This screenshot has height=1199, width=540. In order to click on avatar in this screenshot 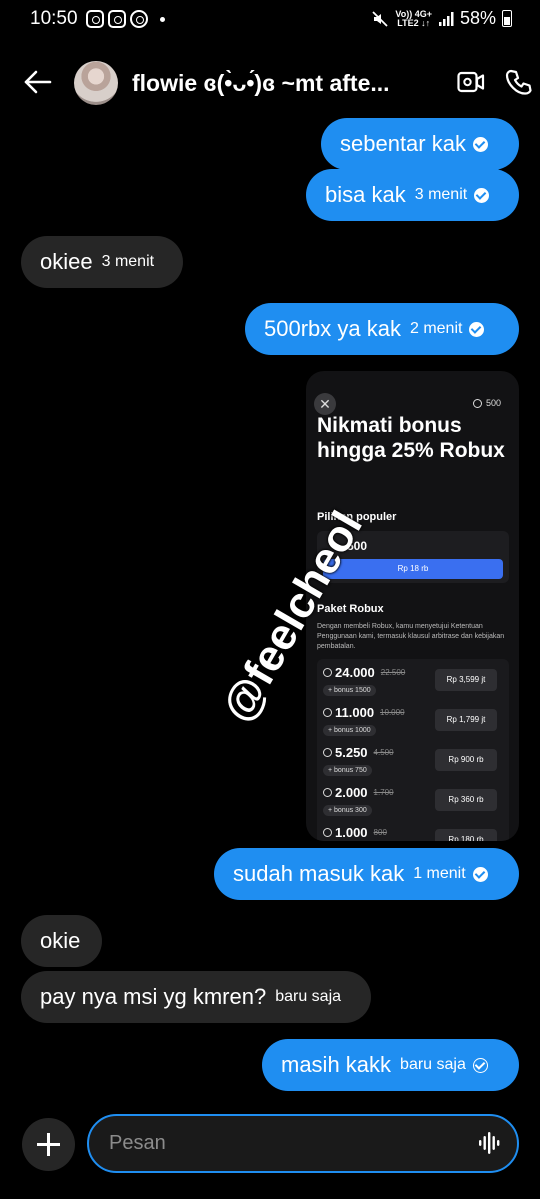, I will do `click(96, 83)`.